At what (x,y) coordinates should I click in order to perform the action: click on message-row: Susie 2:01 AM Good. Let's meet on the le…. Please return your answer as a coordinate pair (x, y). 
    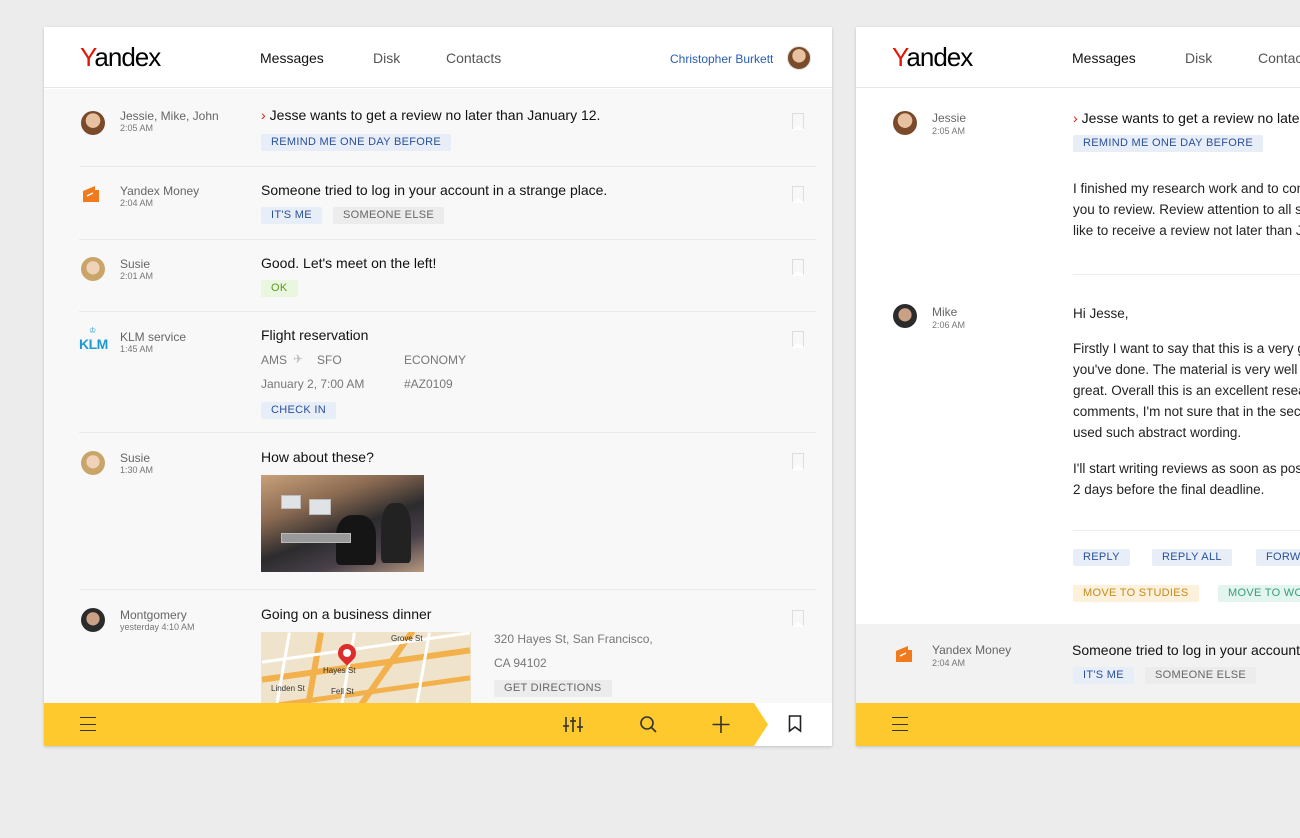
    Looking at the image, I should click on (447, 276).